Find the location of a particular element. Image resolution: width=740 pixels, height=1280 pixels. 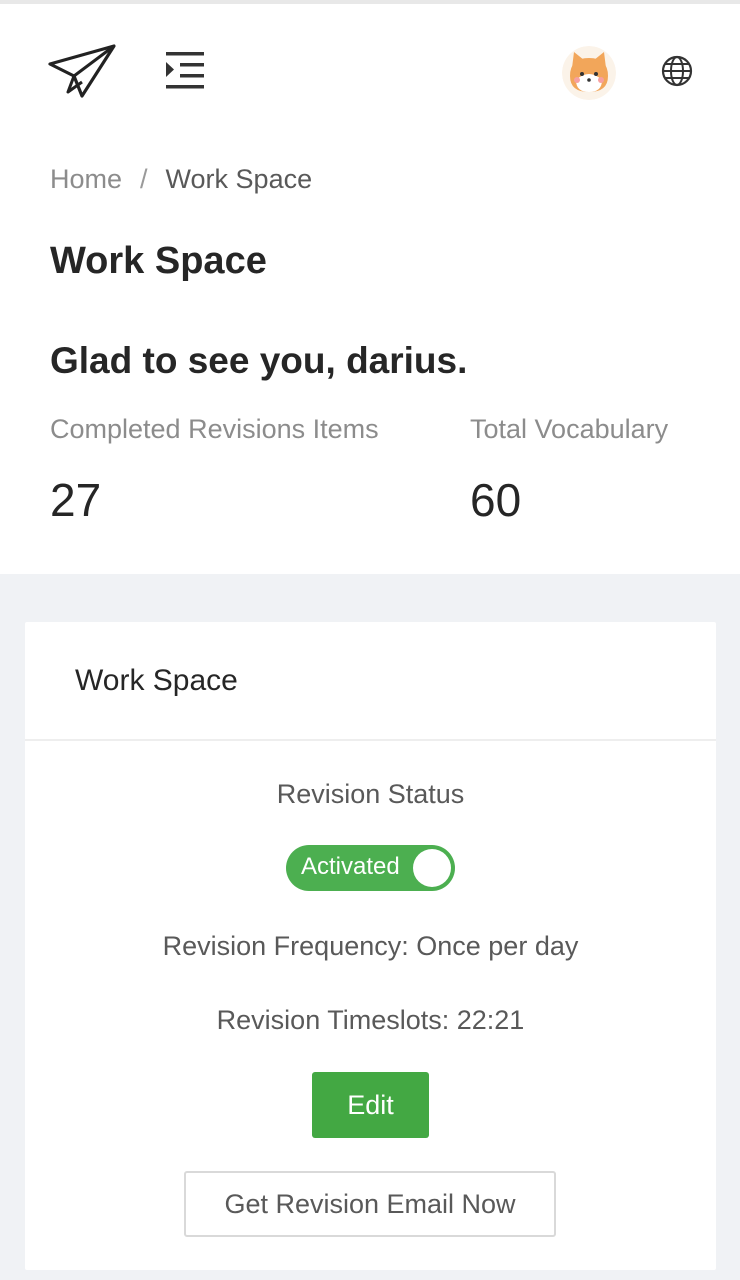

breadcrumb-current: Work Space is located at coordinates (239, 179).